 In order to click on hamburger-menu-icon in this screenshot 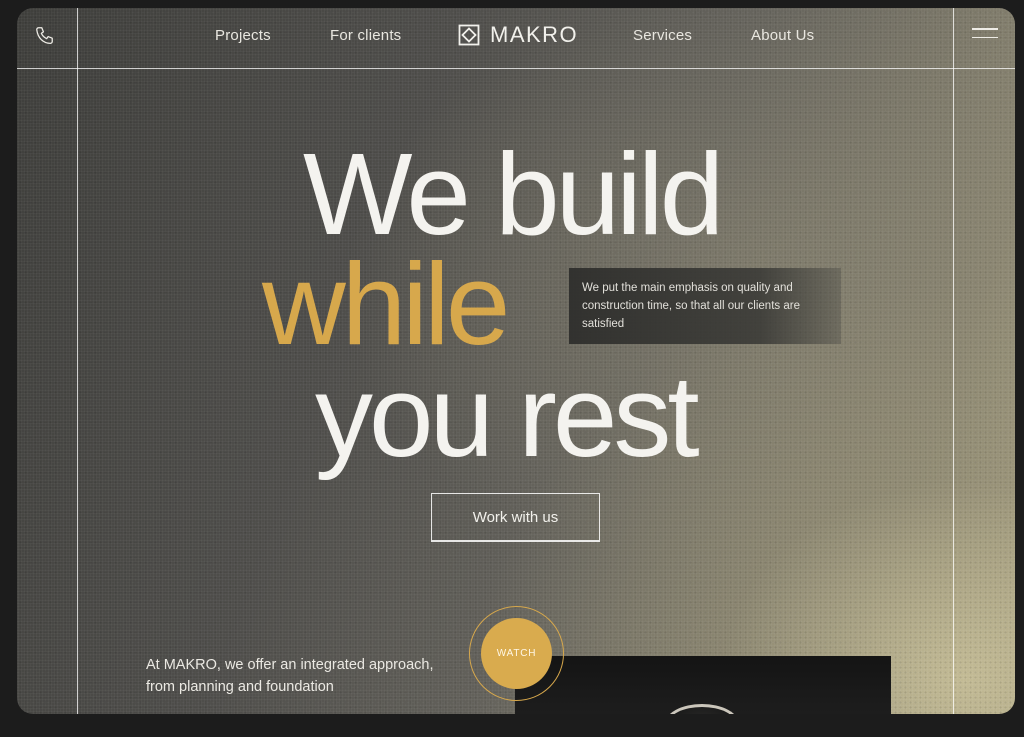, I will do `click(985, 36)`.